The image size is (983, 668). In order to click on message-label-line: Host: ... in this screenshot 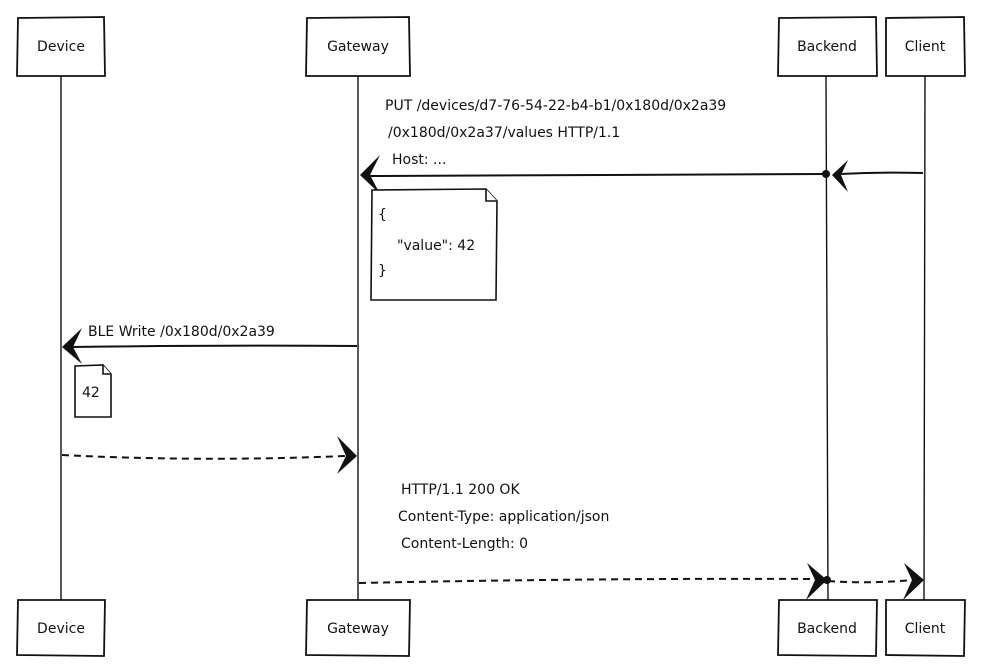, I will do `click(419, 160)`.